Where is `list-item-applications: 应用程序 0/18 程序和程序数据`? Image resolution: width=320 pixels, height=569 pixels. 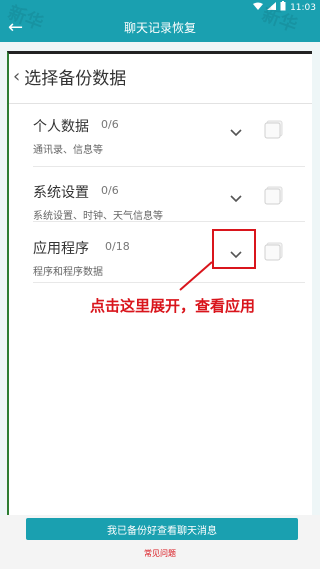 list-item-applications: 应用程序 0/18 程序和程序数据 is located at coordinates (160, 258).